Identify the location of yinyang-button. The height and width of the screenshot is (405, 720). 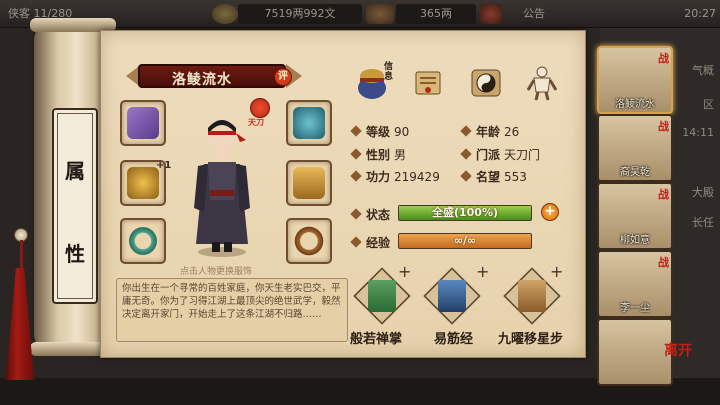
(486, 82).